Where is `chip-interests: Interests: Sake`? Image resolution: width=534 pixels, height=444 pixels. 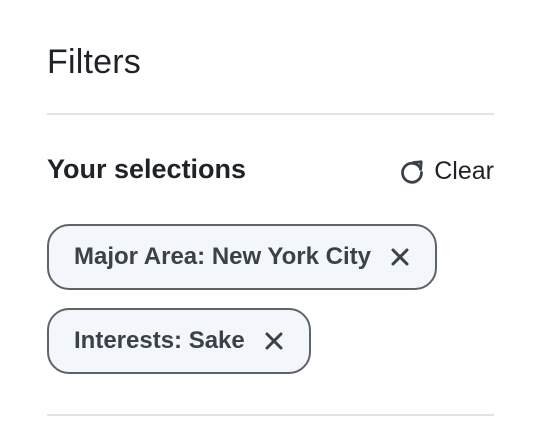
chip-interests: Interests: Sake is located at coordinates (179, 341).